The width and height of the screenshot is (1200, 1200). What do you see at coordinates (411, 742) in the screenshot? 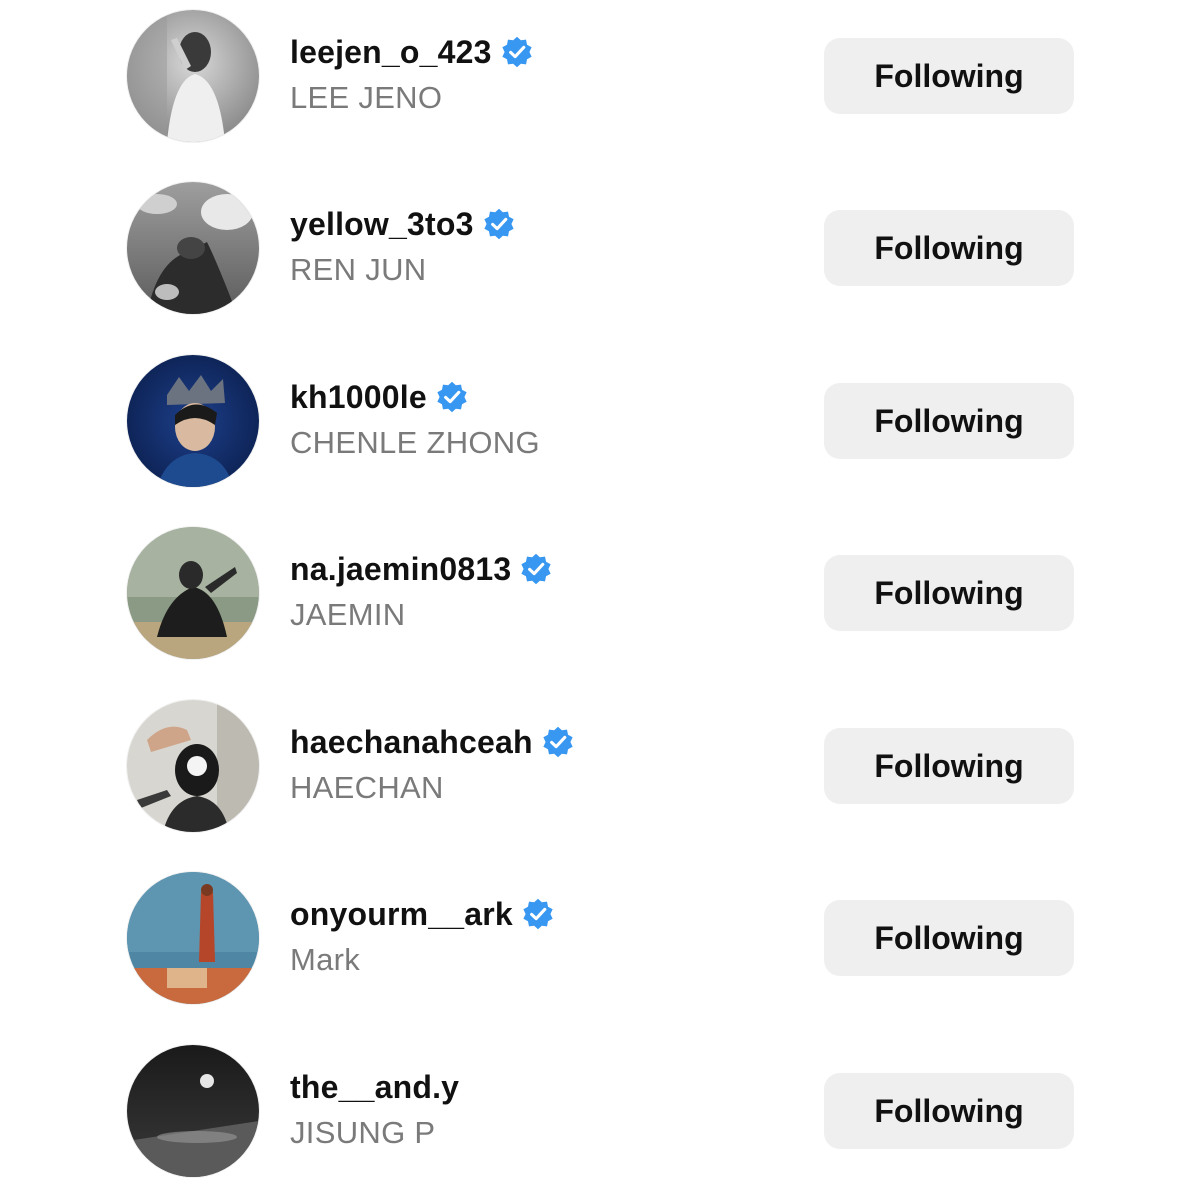
I see `username: haechanahceah` at bounding box center [411, 742].